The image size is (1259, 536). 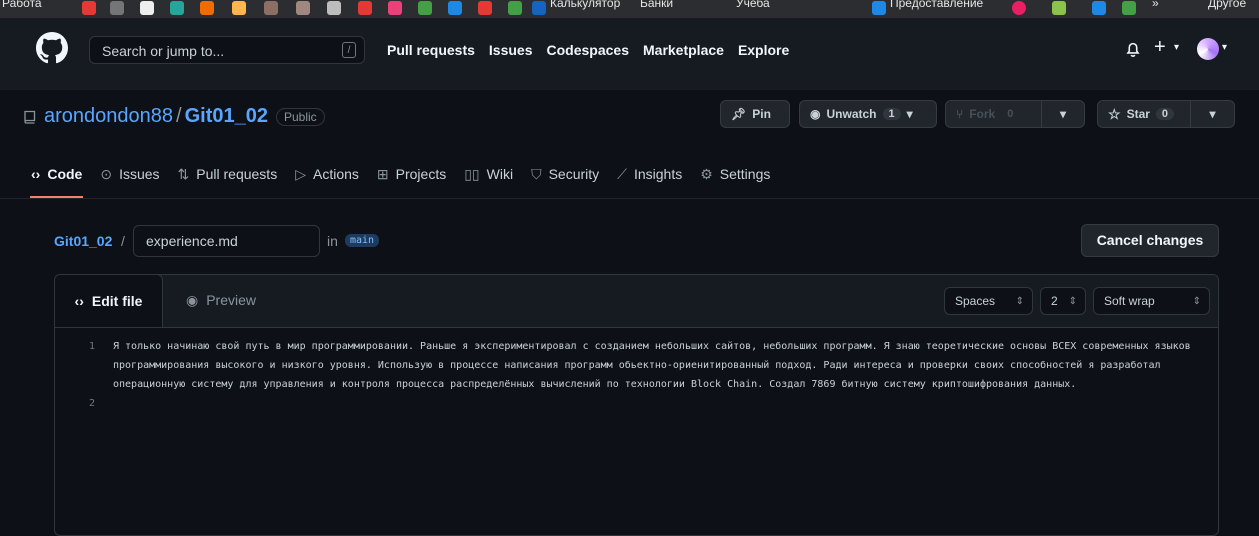 What do you see at coordinates (79, 301) in the screenshot?
I see `code-icon: ‹›` at bounding box center [79, 301].